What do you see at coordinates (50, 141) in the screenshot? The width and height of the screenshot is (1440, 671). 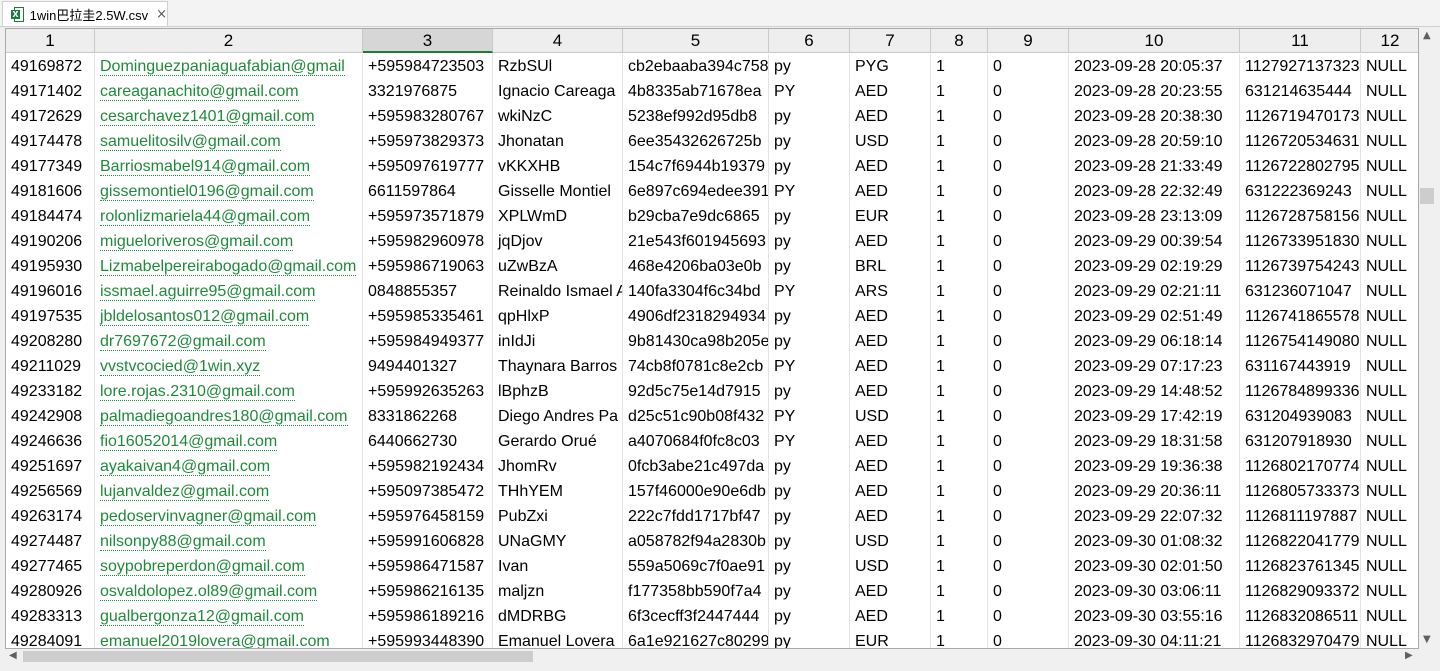 I see `table-cell: 49174478` at bounding box center [50, 141].